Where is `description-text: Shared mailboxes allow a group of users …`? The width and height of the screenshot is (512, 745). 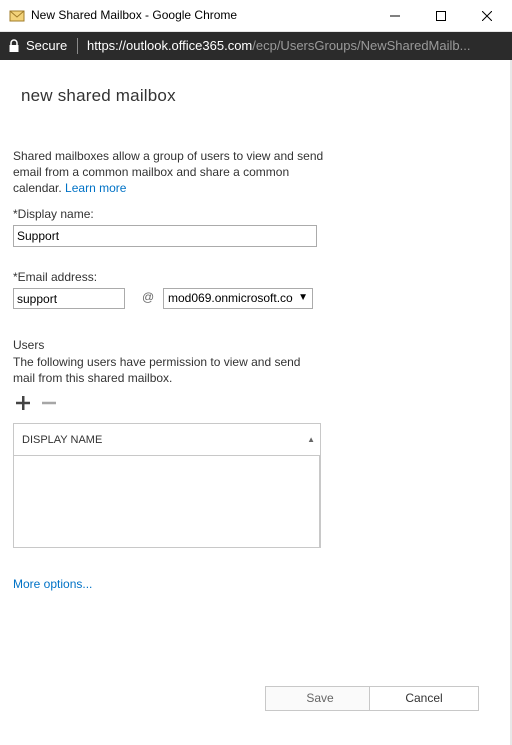
description-text: Shared mailboxes allow a group of users … is located at coordinates (168, 172).